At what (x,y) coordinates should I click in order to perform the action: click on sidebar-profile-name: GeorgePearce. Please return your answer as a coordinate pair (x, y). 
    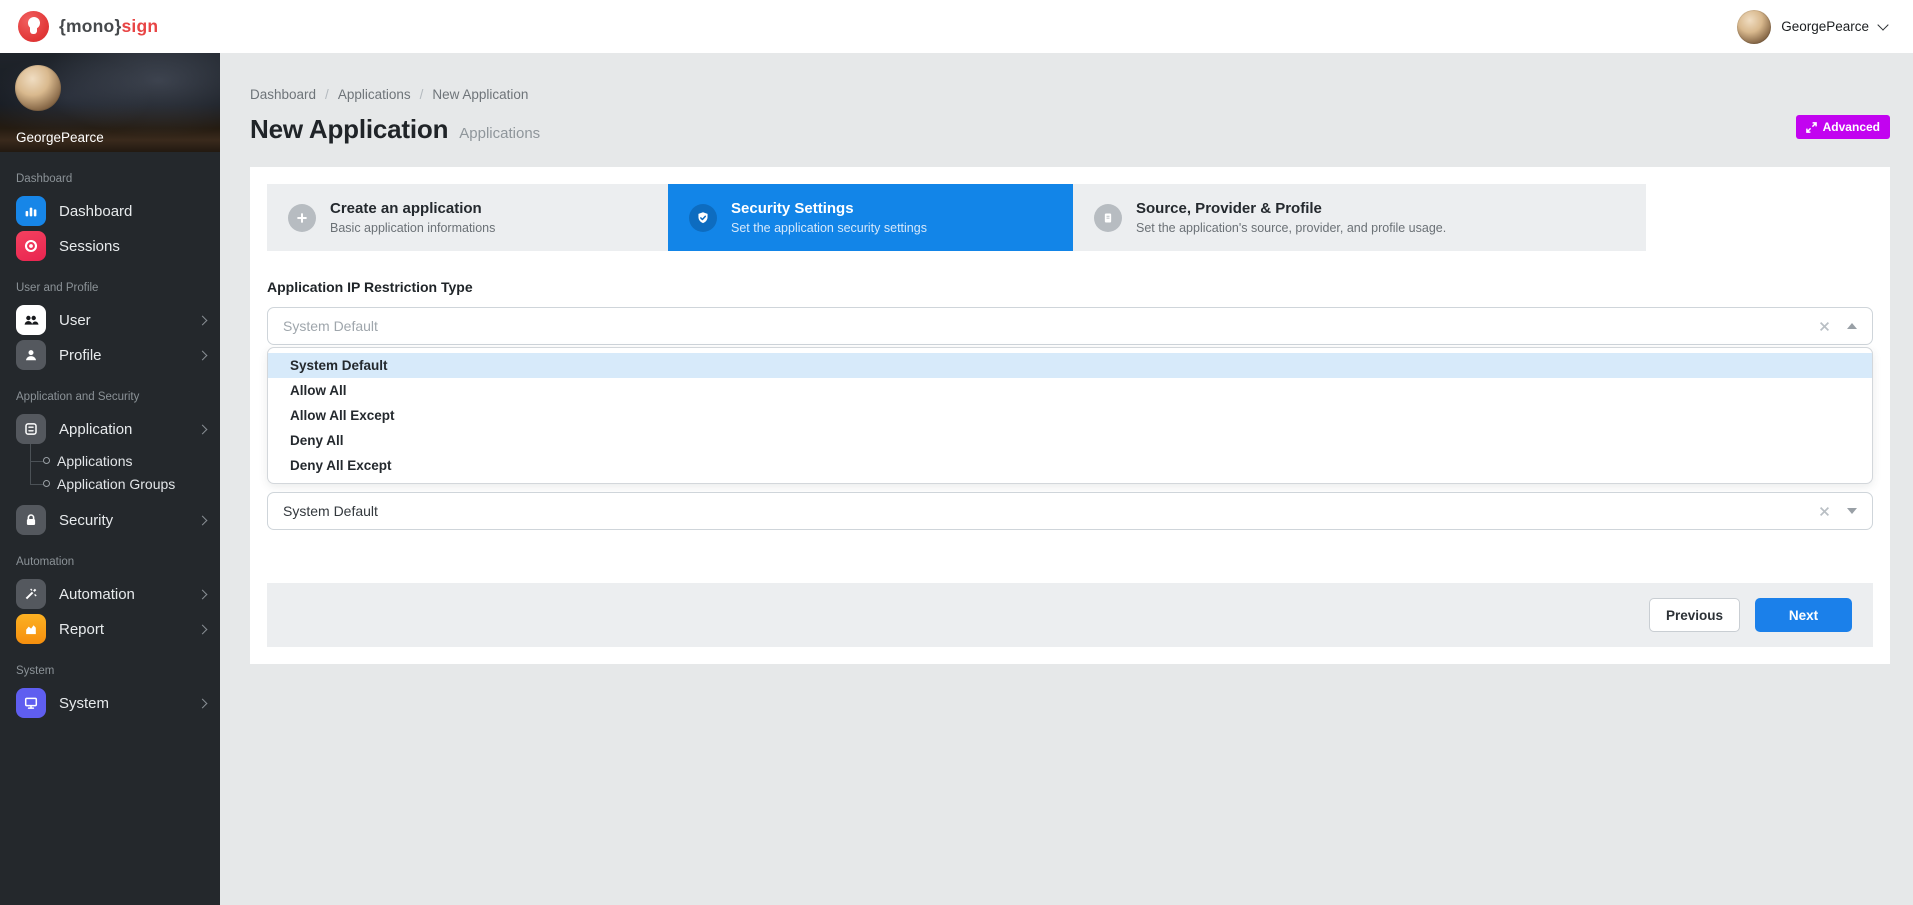
    Looking at the image, I should click on (60, 137).